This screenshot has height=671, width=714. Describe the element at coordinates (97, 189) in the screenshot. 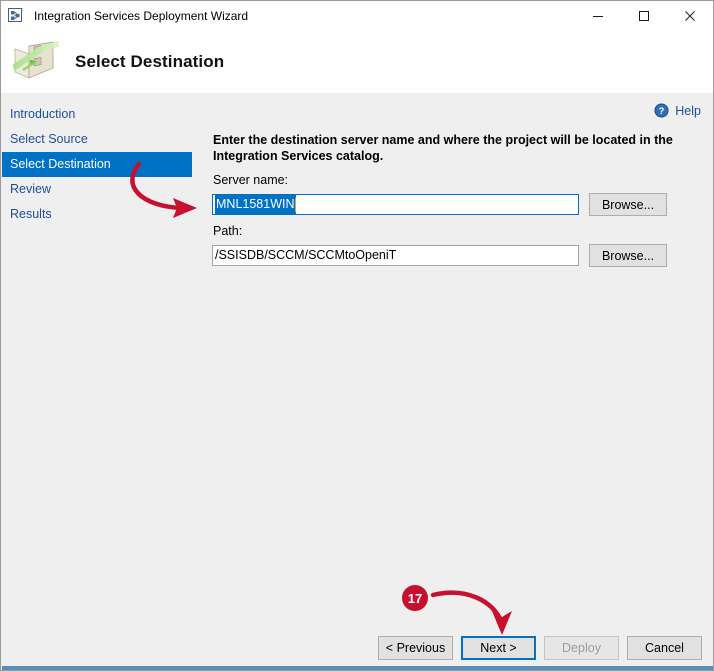

I see `sidebar-item-review: Review` at that location.